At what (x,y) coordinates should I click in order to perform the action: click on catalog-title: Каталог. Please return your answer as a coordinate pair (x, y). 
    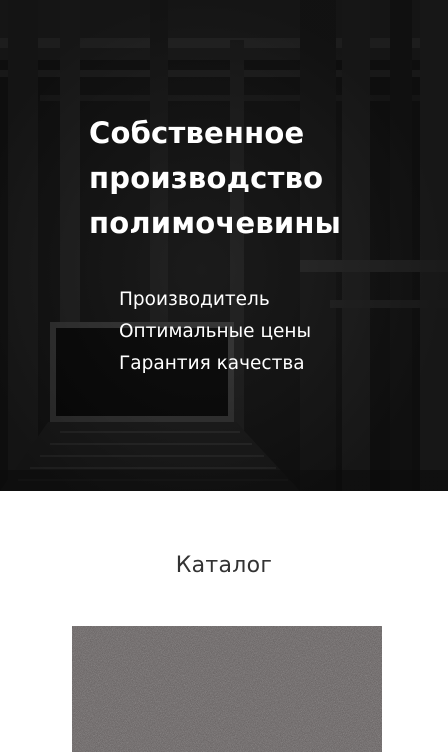
    Looking at the image, I should click on (224, 565).